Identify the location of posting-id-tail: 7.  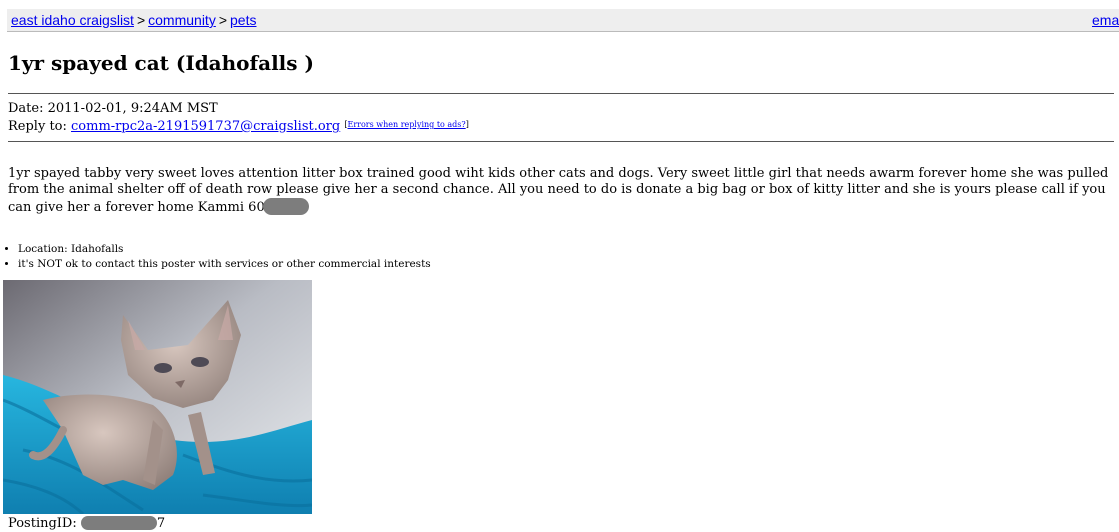
(161, 523).